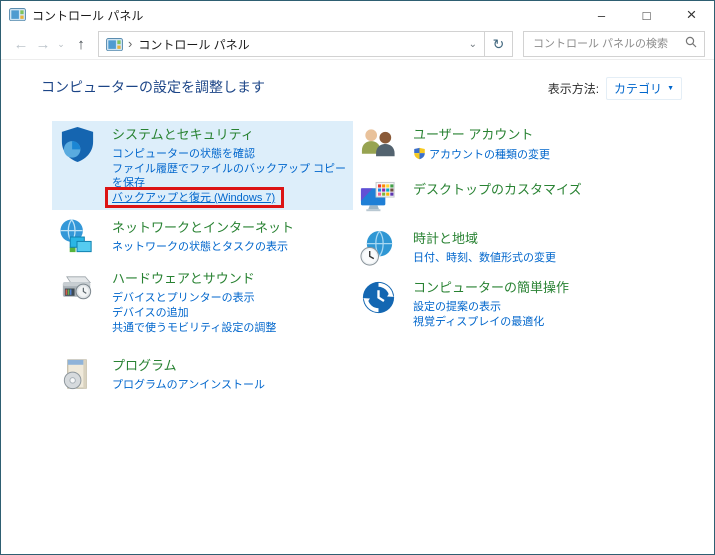  Describe the element at coordinates (503, 144) in the screenshot. I see `category-user-accounts: ユーザー アカウント アカウントの種類の変更` at that location.